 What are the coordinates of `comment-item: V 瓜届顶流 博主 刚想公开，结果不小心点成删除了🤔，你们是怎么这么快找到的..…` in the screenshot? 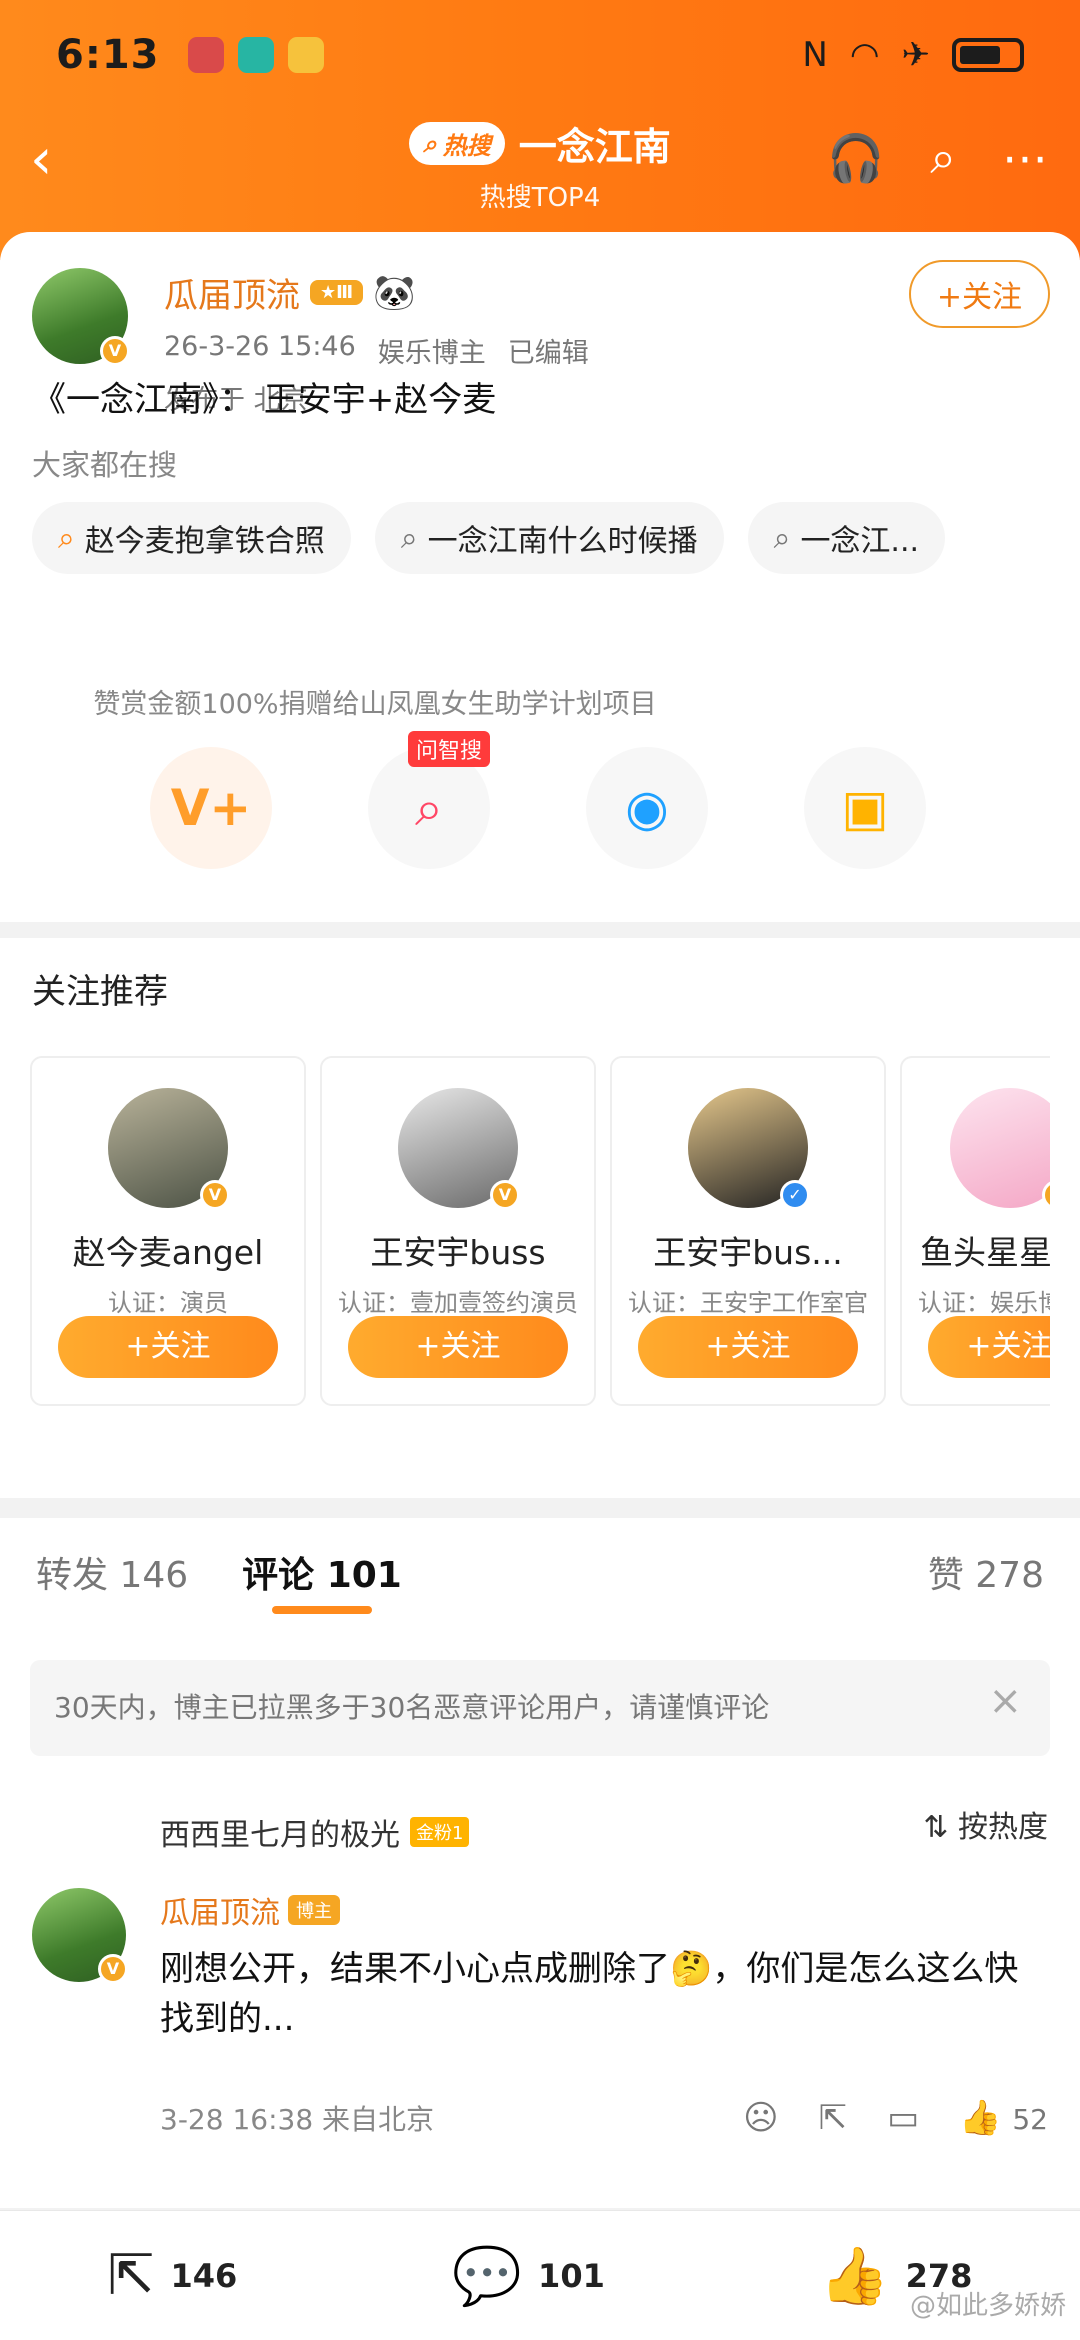 It's located at (540, 2013).